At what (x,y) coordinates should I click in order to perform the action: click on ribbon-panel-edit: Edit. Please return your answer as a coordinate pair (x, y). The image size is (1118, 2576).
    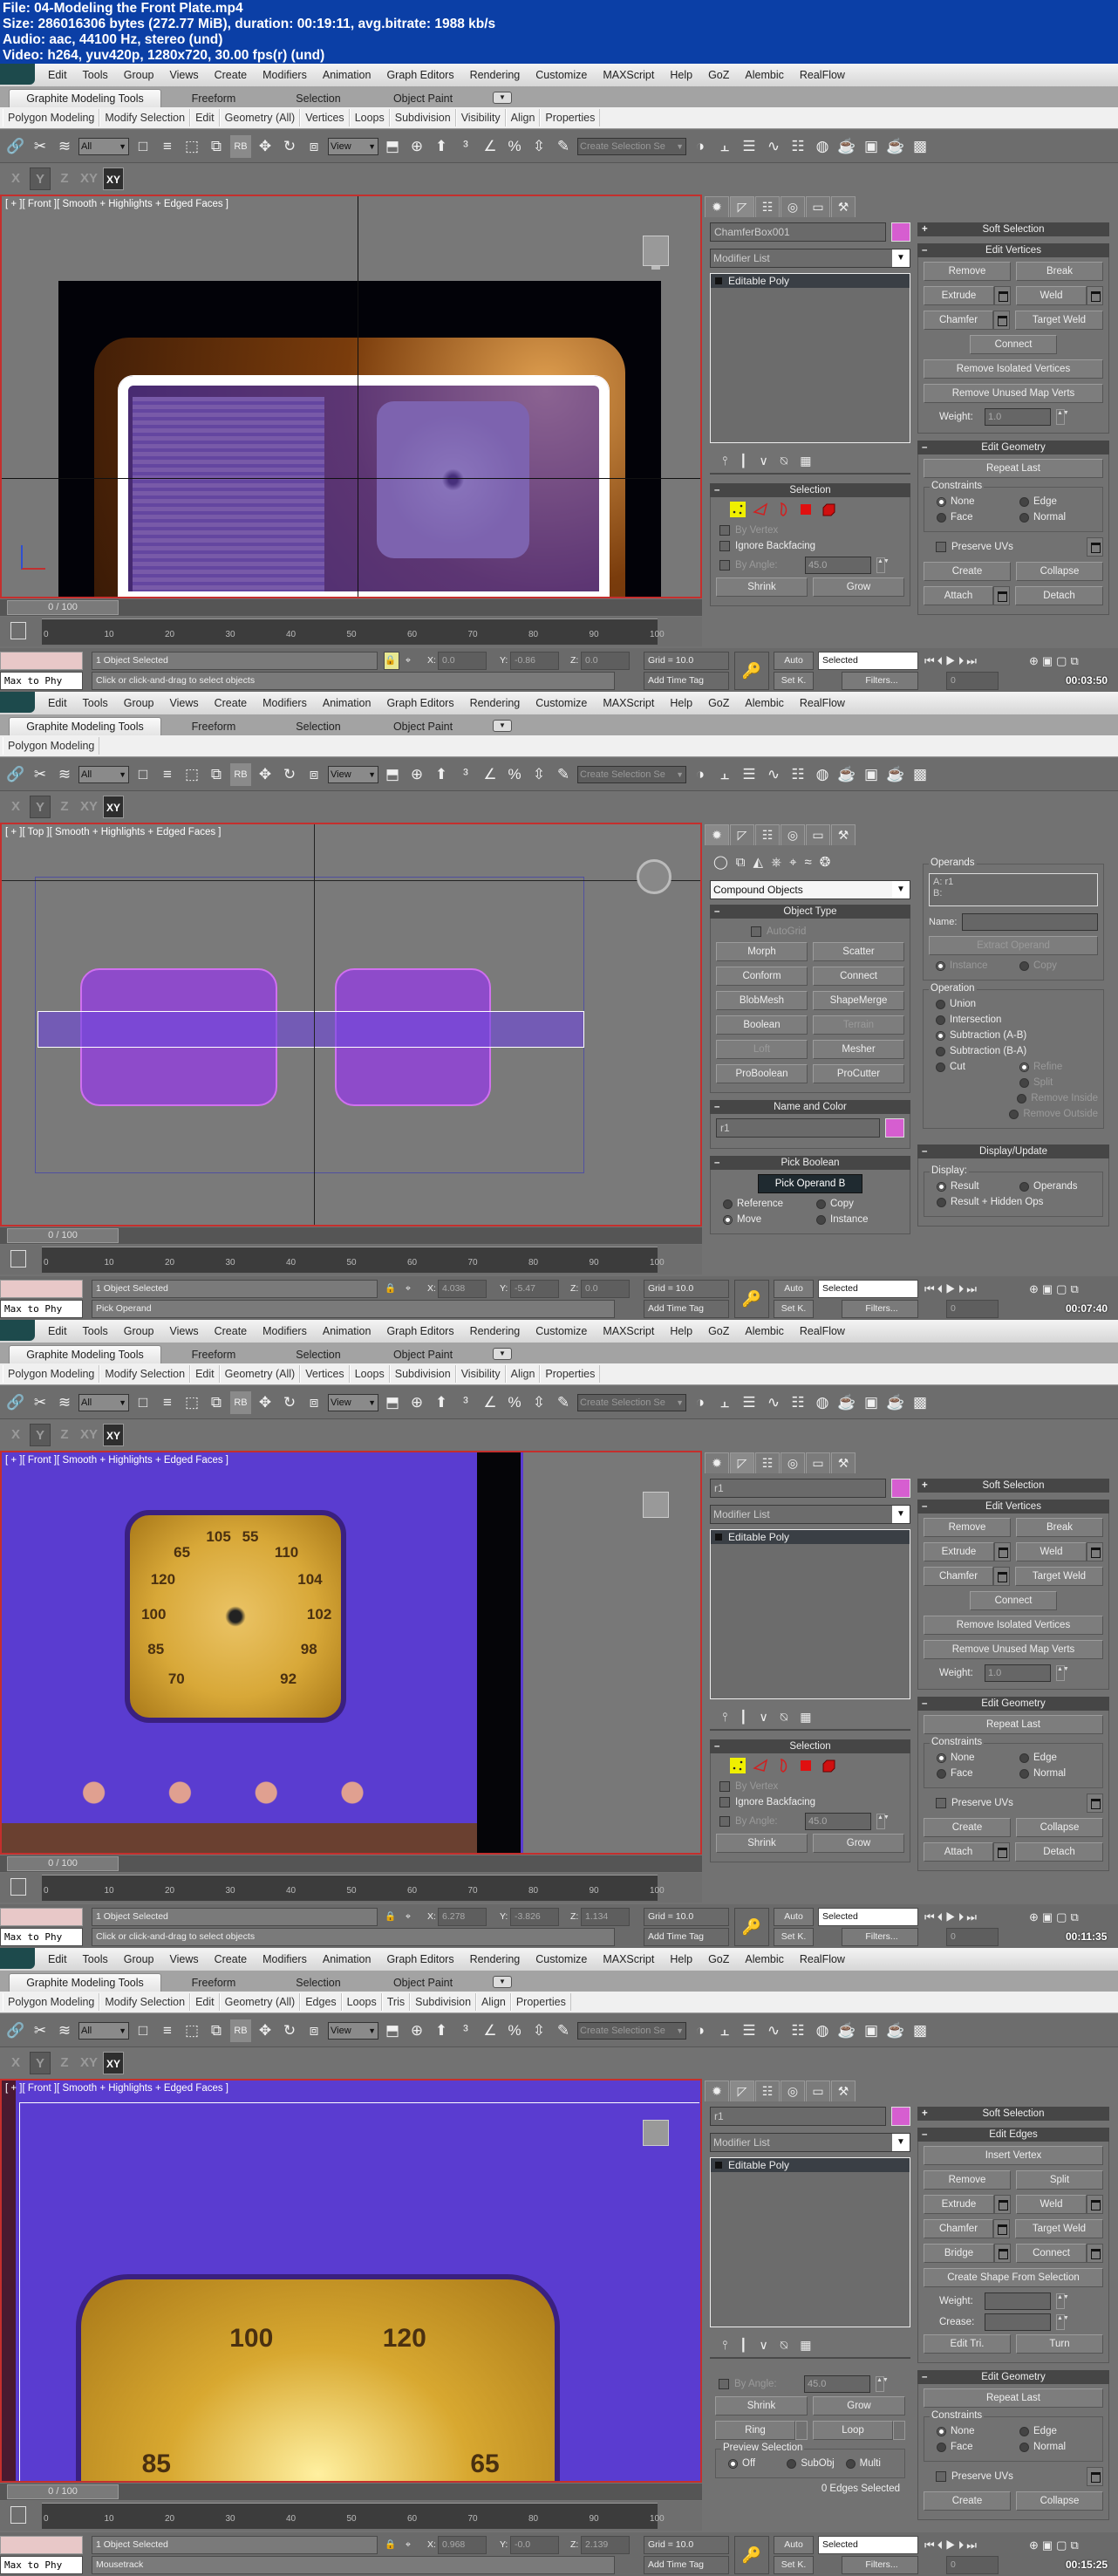
    Looking at the image, I should click on (205, 1374).